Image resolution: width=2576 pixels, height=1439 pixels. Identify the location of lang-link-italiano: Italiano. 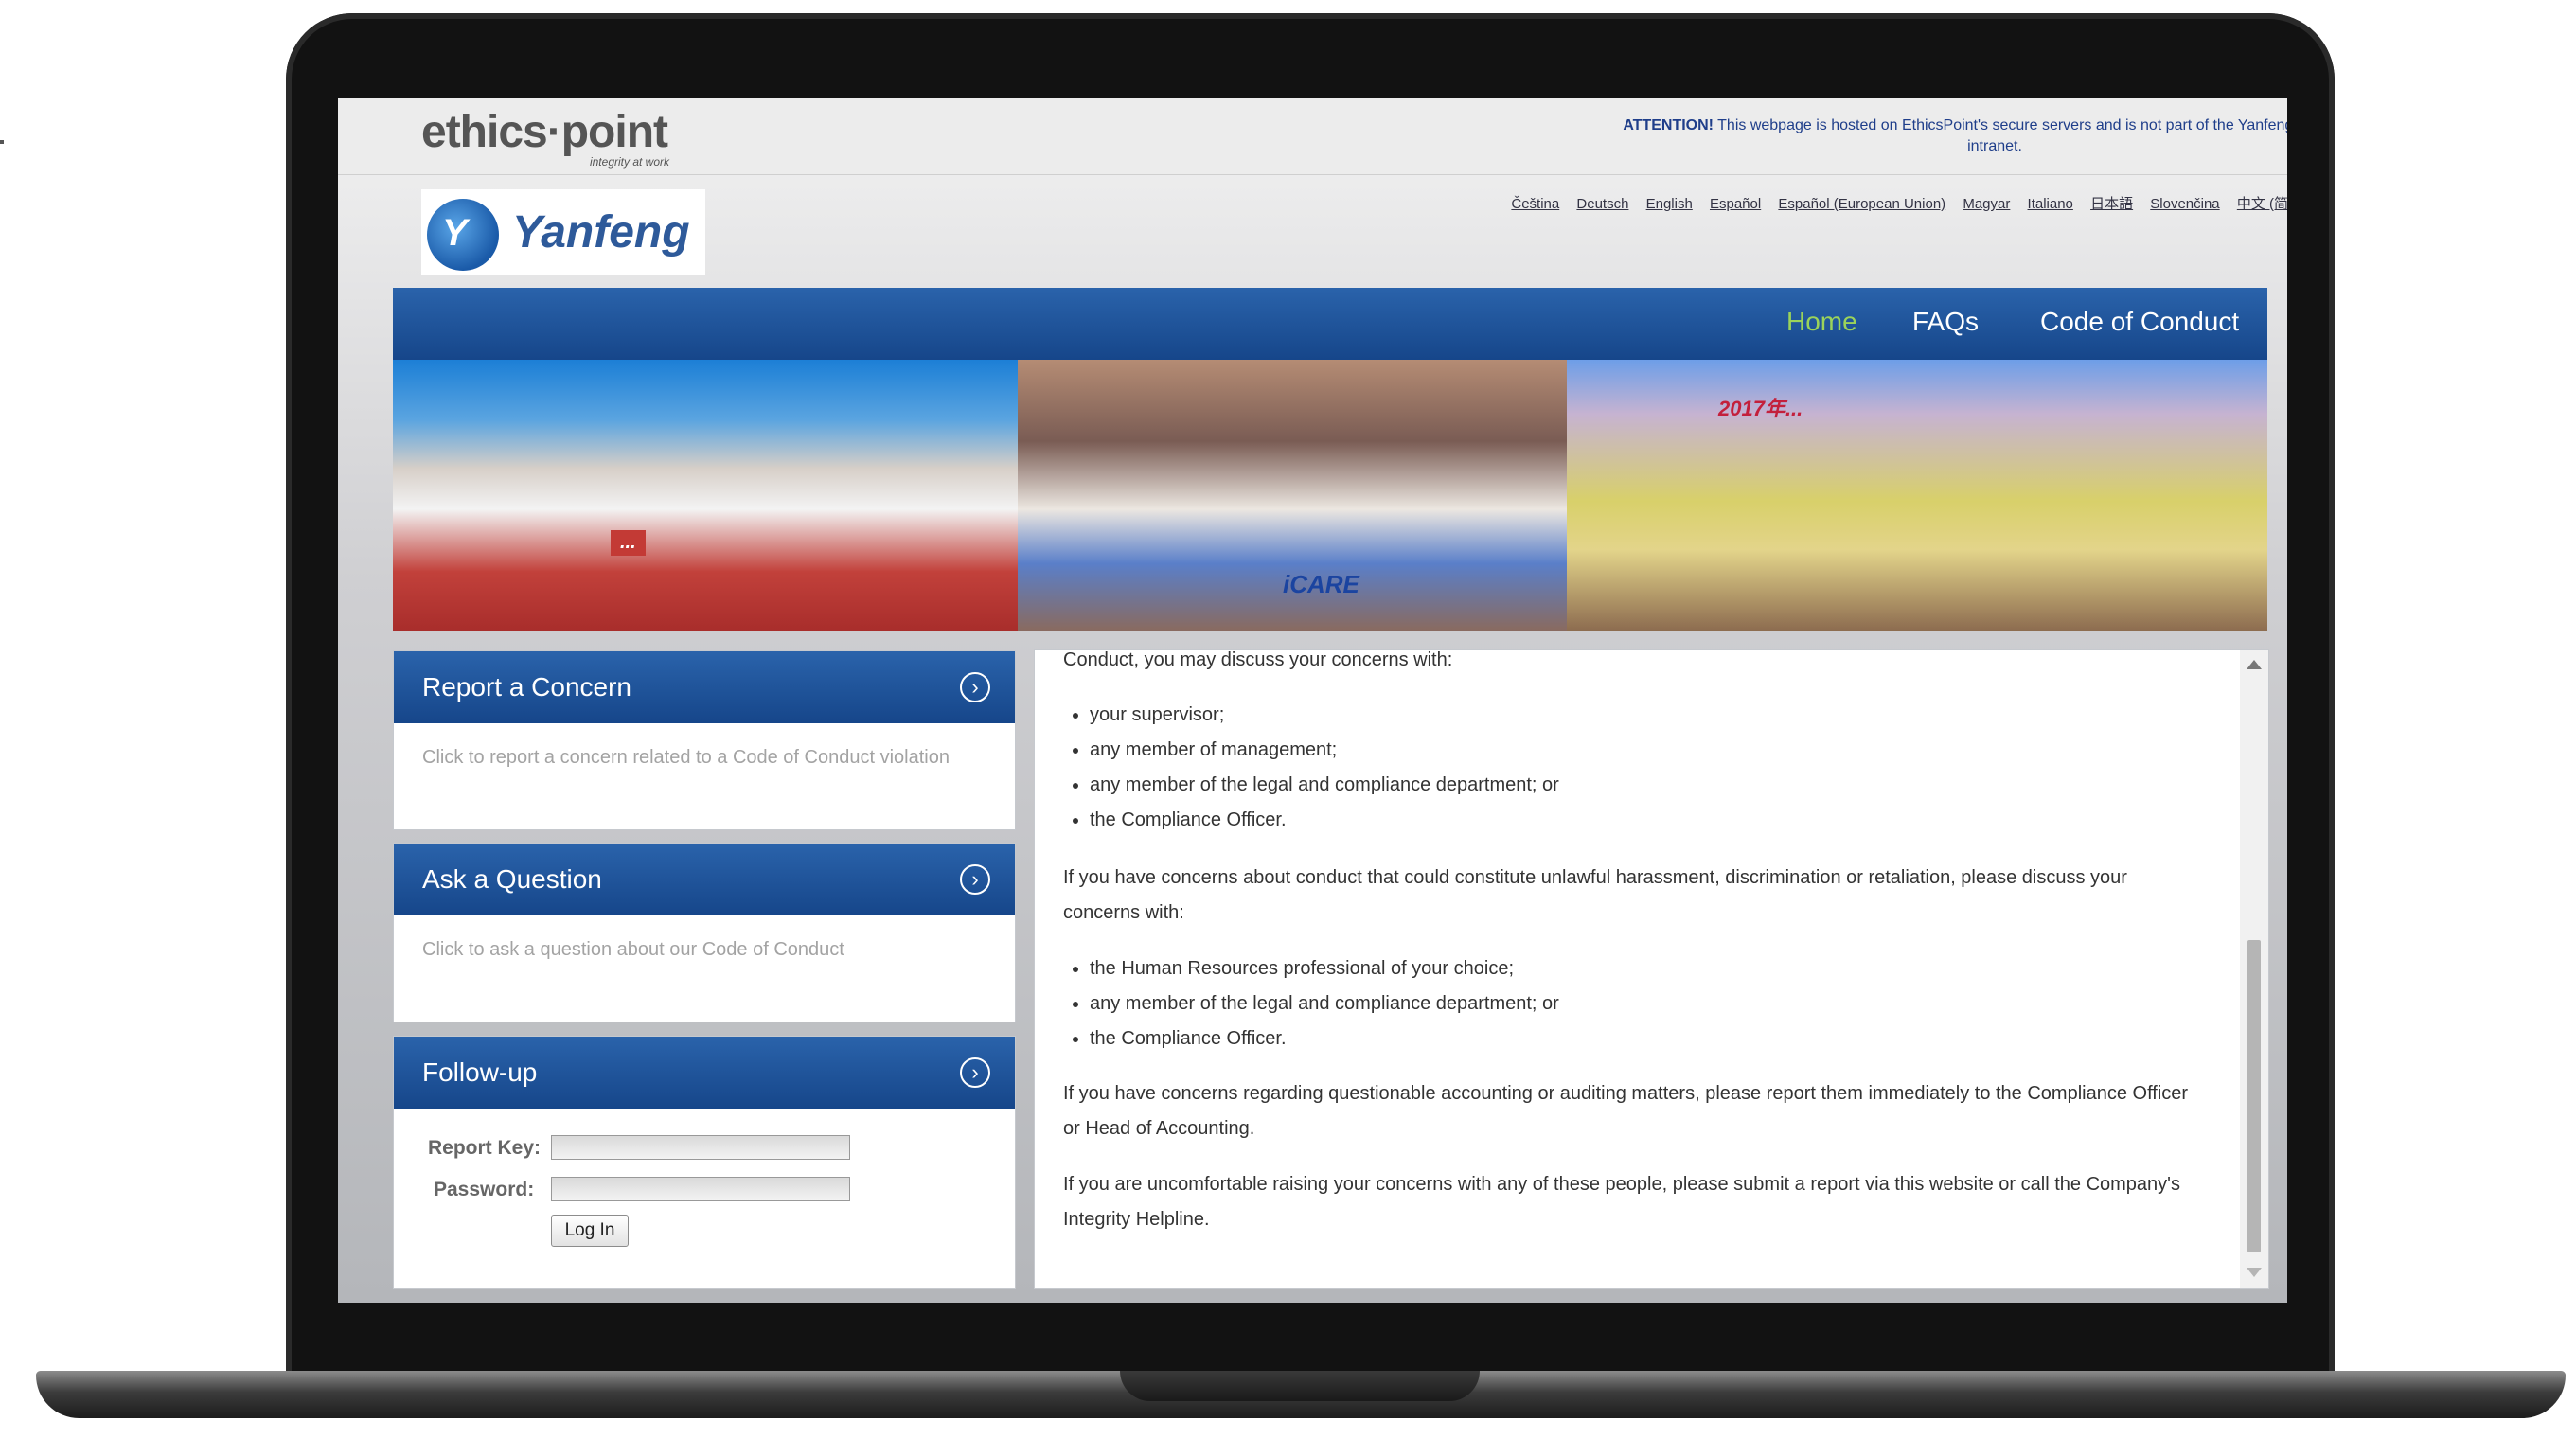
(2050, 204).